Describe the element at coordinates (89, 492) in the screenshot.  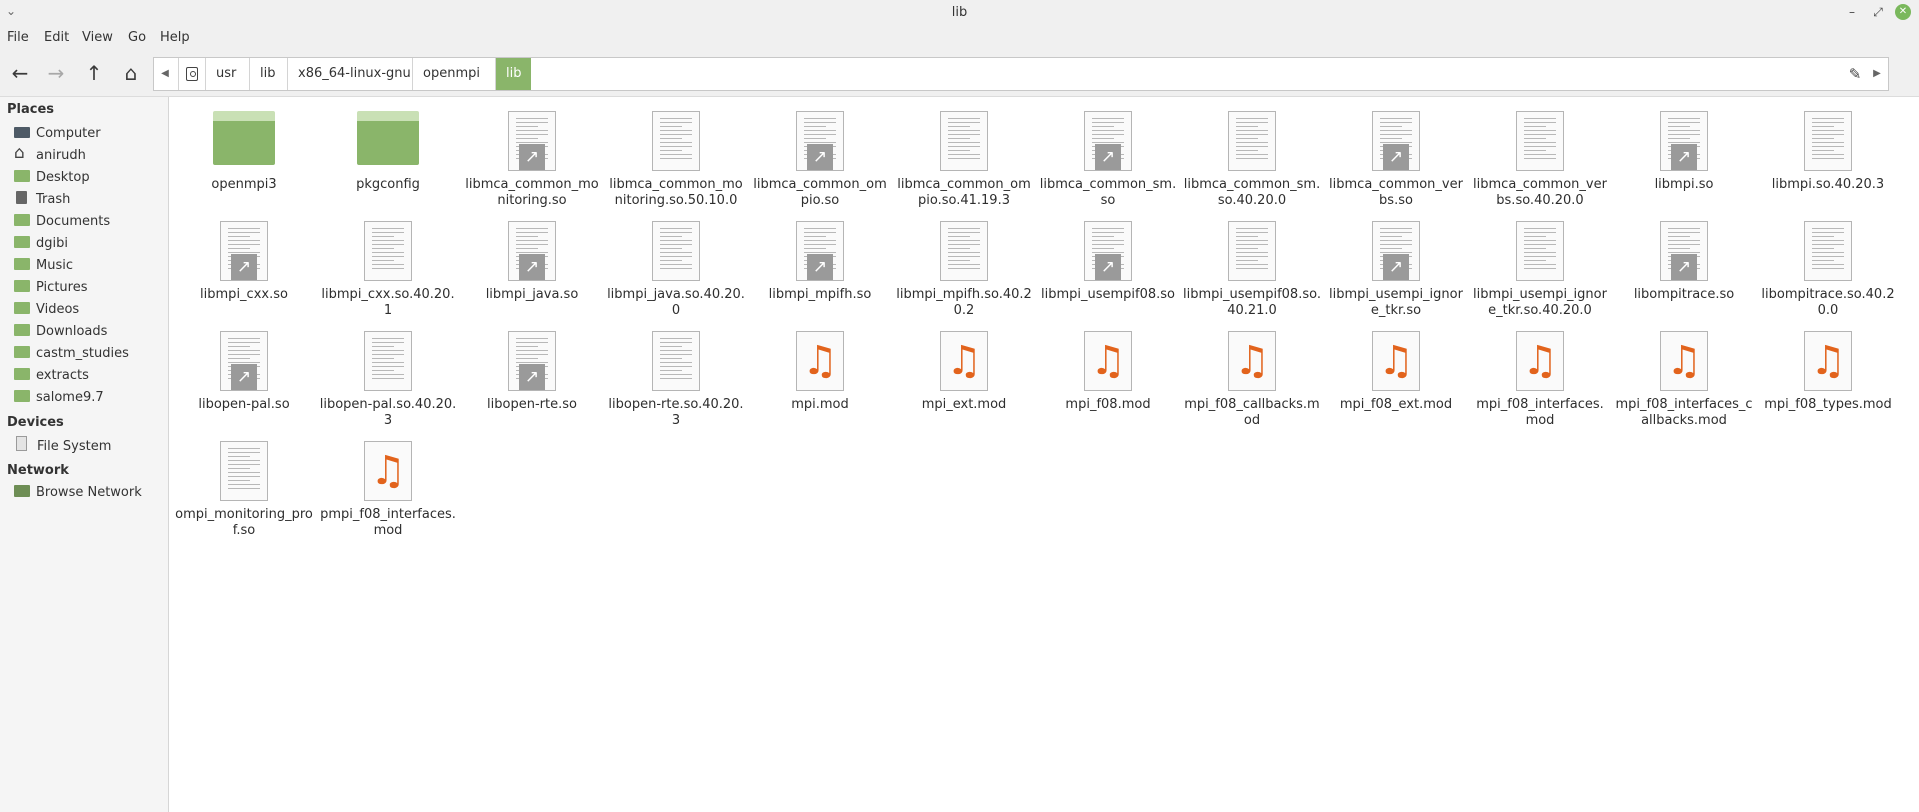
I see `sidebar-item-label: Browse Network` at that location.